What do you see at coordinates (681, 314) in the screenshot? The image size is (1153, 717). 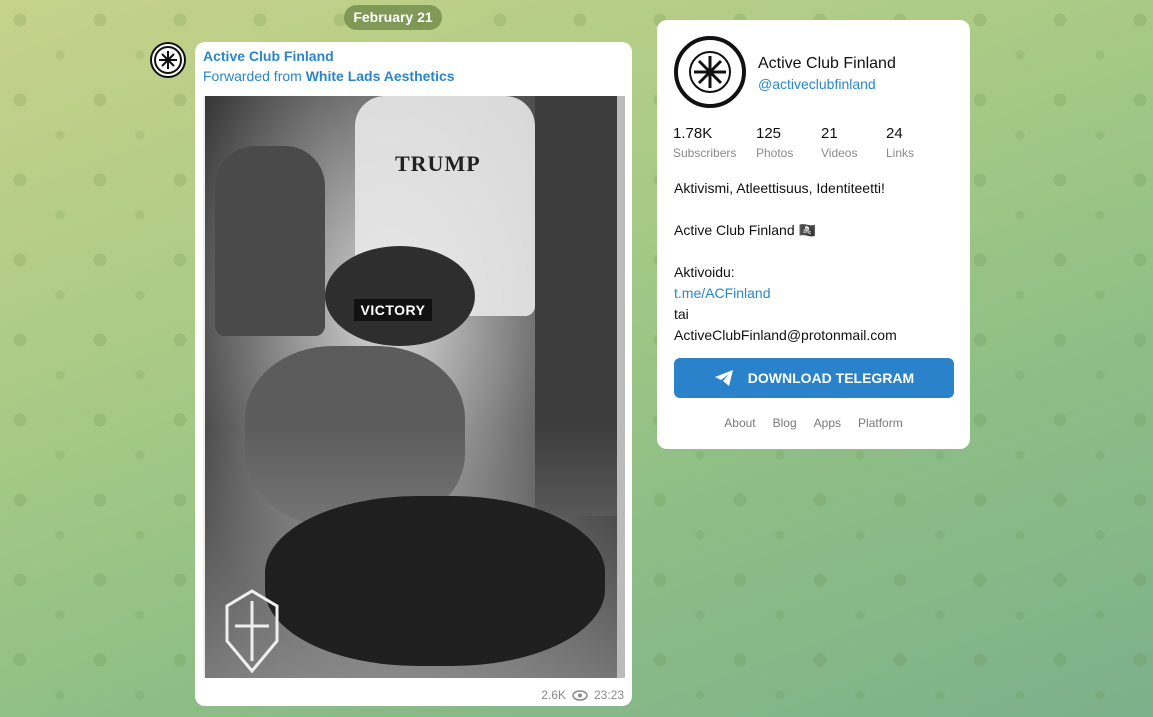 I see `desc-line: tai` at bounding box center [681, 314].